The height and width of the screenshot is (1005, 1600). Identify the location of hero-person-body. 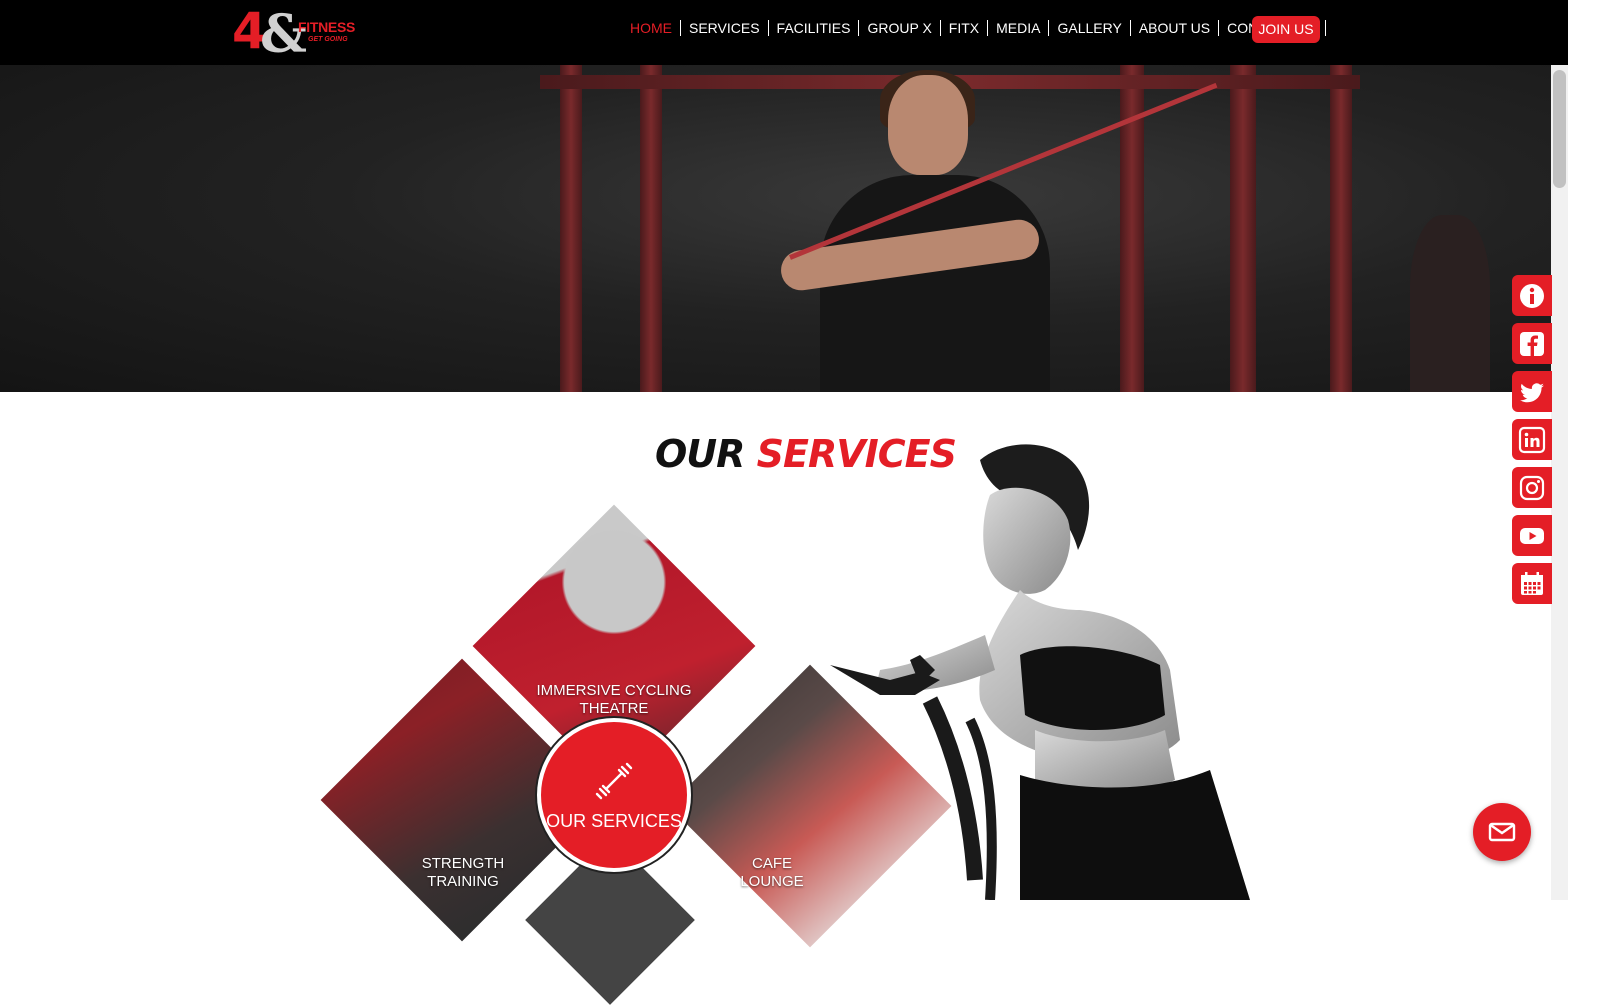
(935, 283).